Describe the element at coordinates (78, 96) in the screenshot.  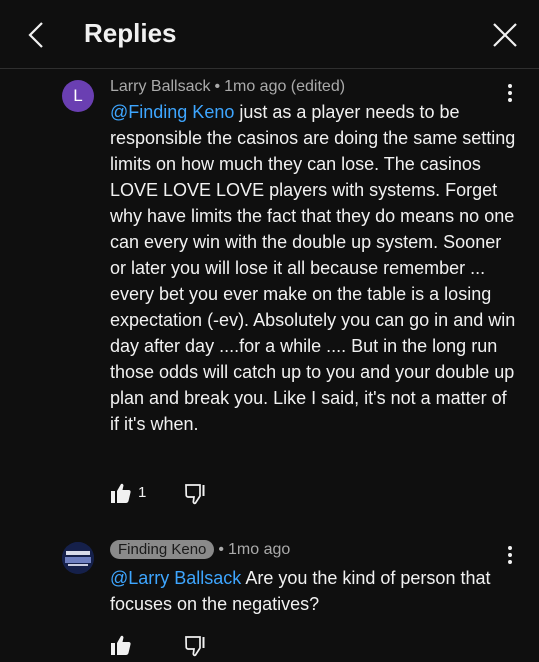
I see `avatar: L` at that location.